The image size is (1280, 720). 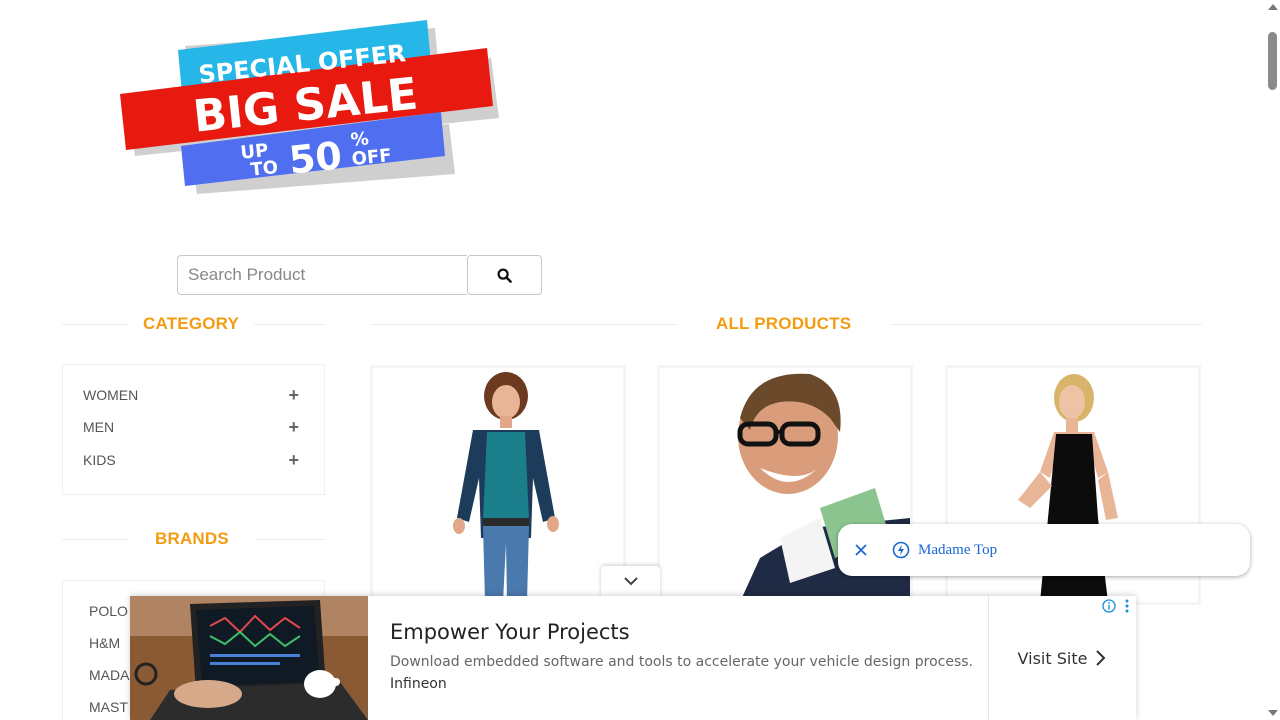 I want to click on brands-heading: BRANDS, so click(x=193, y=539).